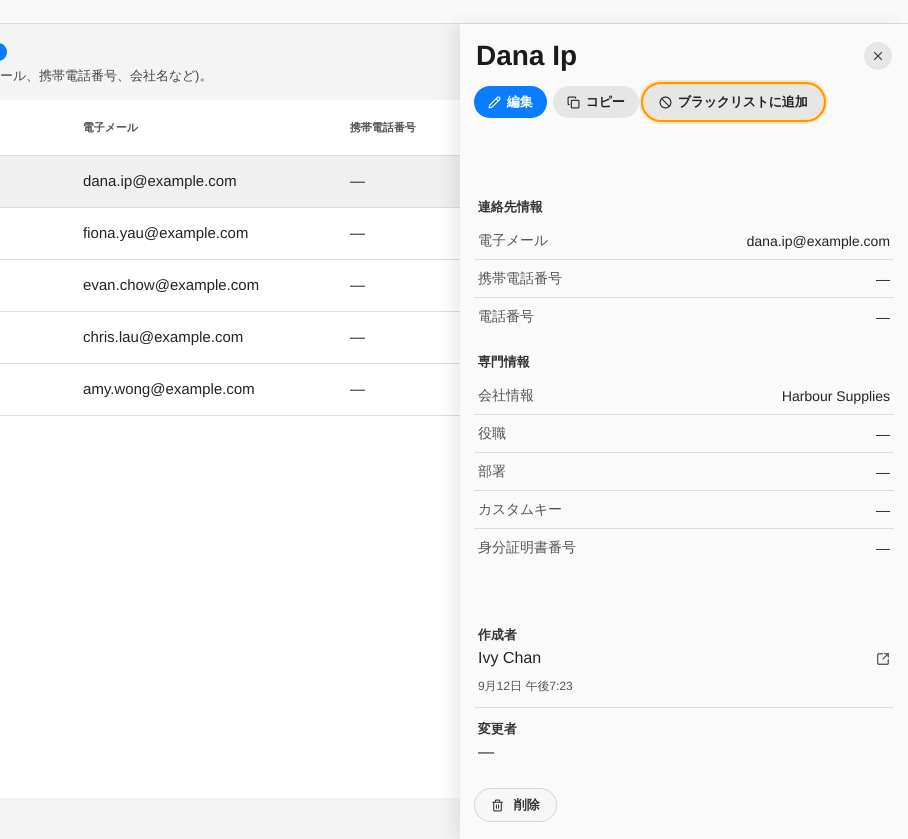 This screenshot has height=839, width=908. What do you see at coordinates (510, 659) in the screenshot?
I see `creator-name: Ivy Chan` at bounding box center [510, 659].